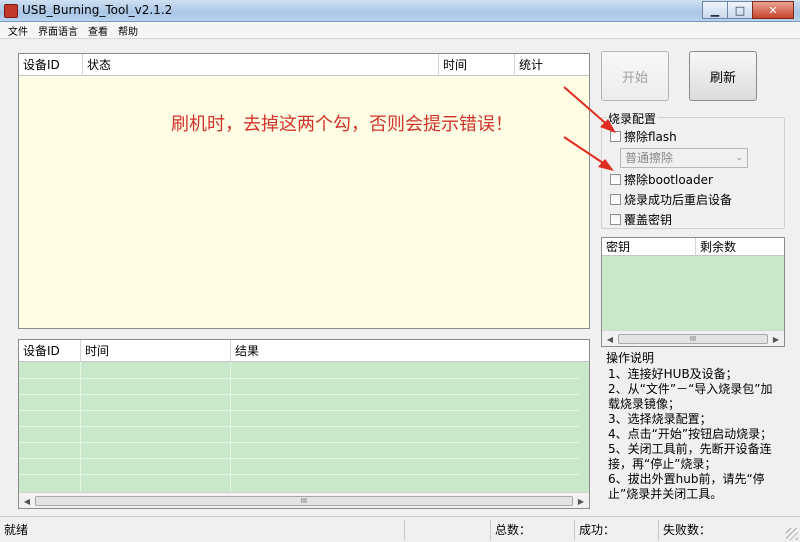  What do you see at coordinates (741, 247) in the screenshot?
I see `col-remaining: 剩余数` at bounding box center [741, 247].